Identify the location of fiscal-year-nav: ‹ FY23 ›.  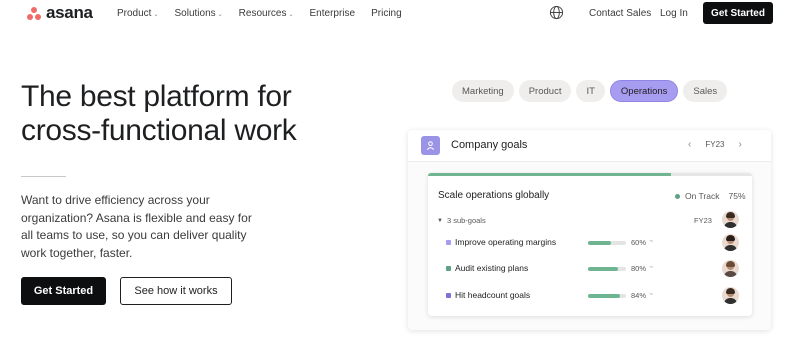
(715, 144).